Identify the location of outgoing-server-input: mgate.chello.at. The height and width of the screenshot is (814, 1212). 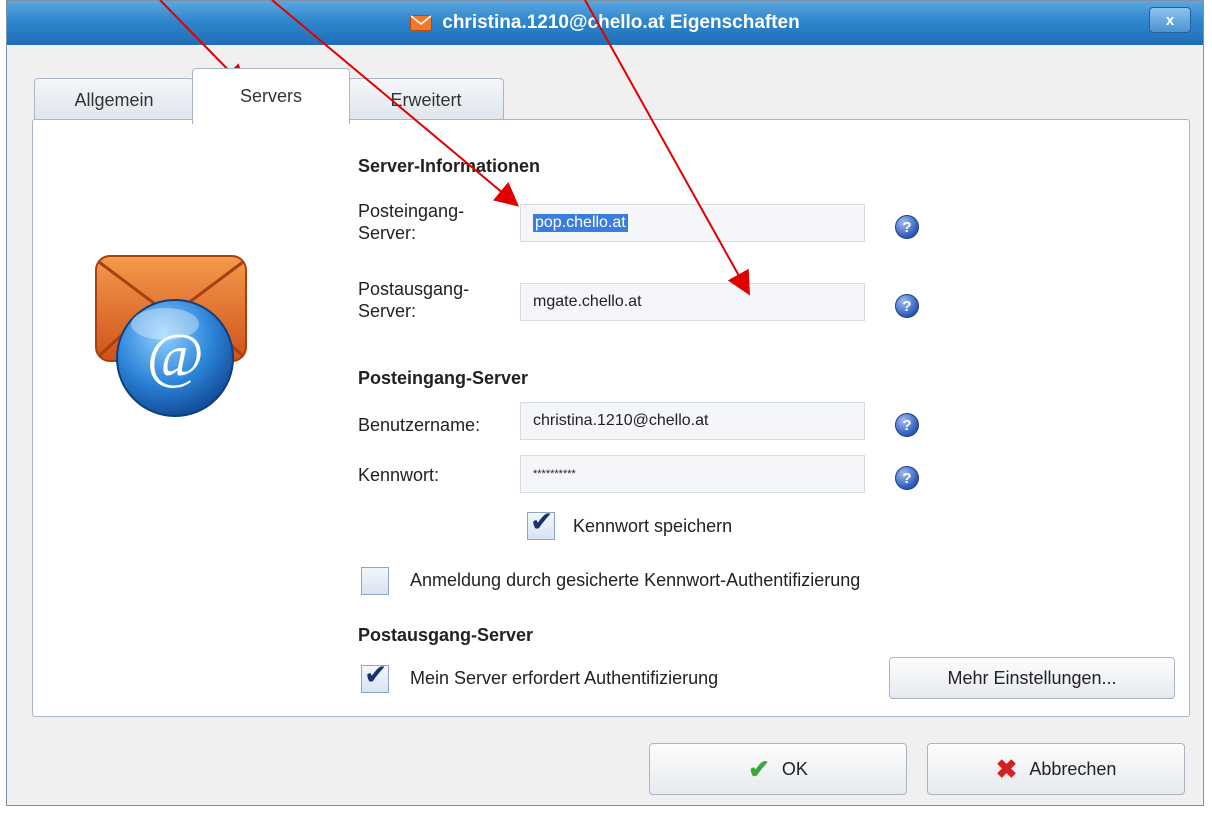
(692, 302).